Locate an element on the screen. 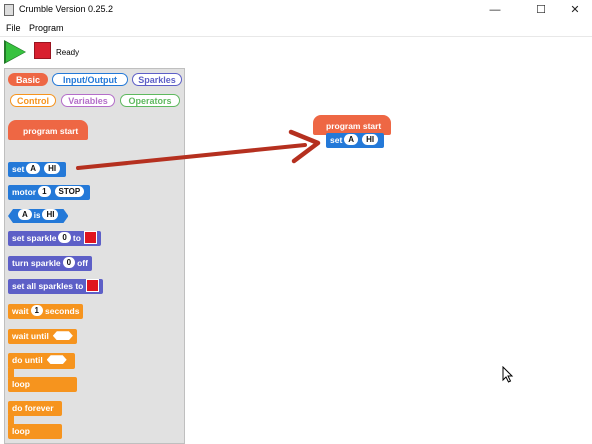 This screenshot has height=444, width=592. arrow-shaft is located at coordinates (191, 156).